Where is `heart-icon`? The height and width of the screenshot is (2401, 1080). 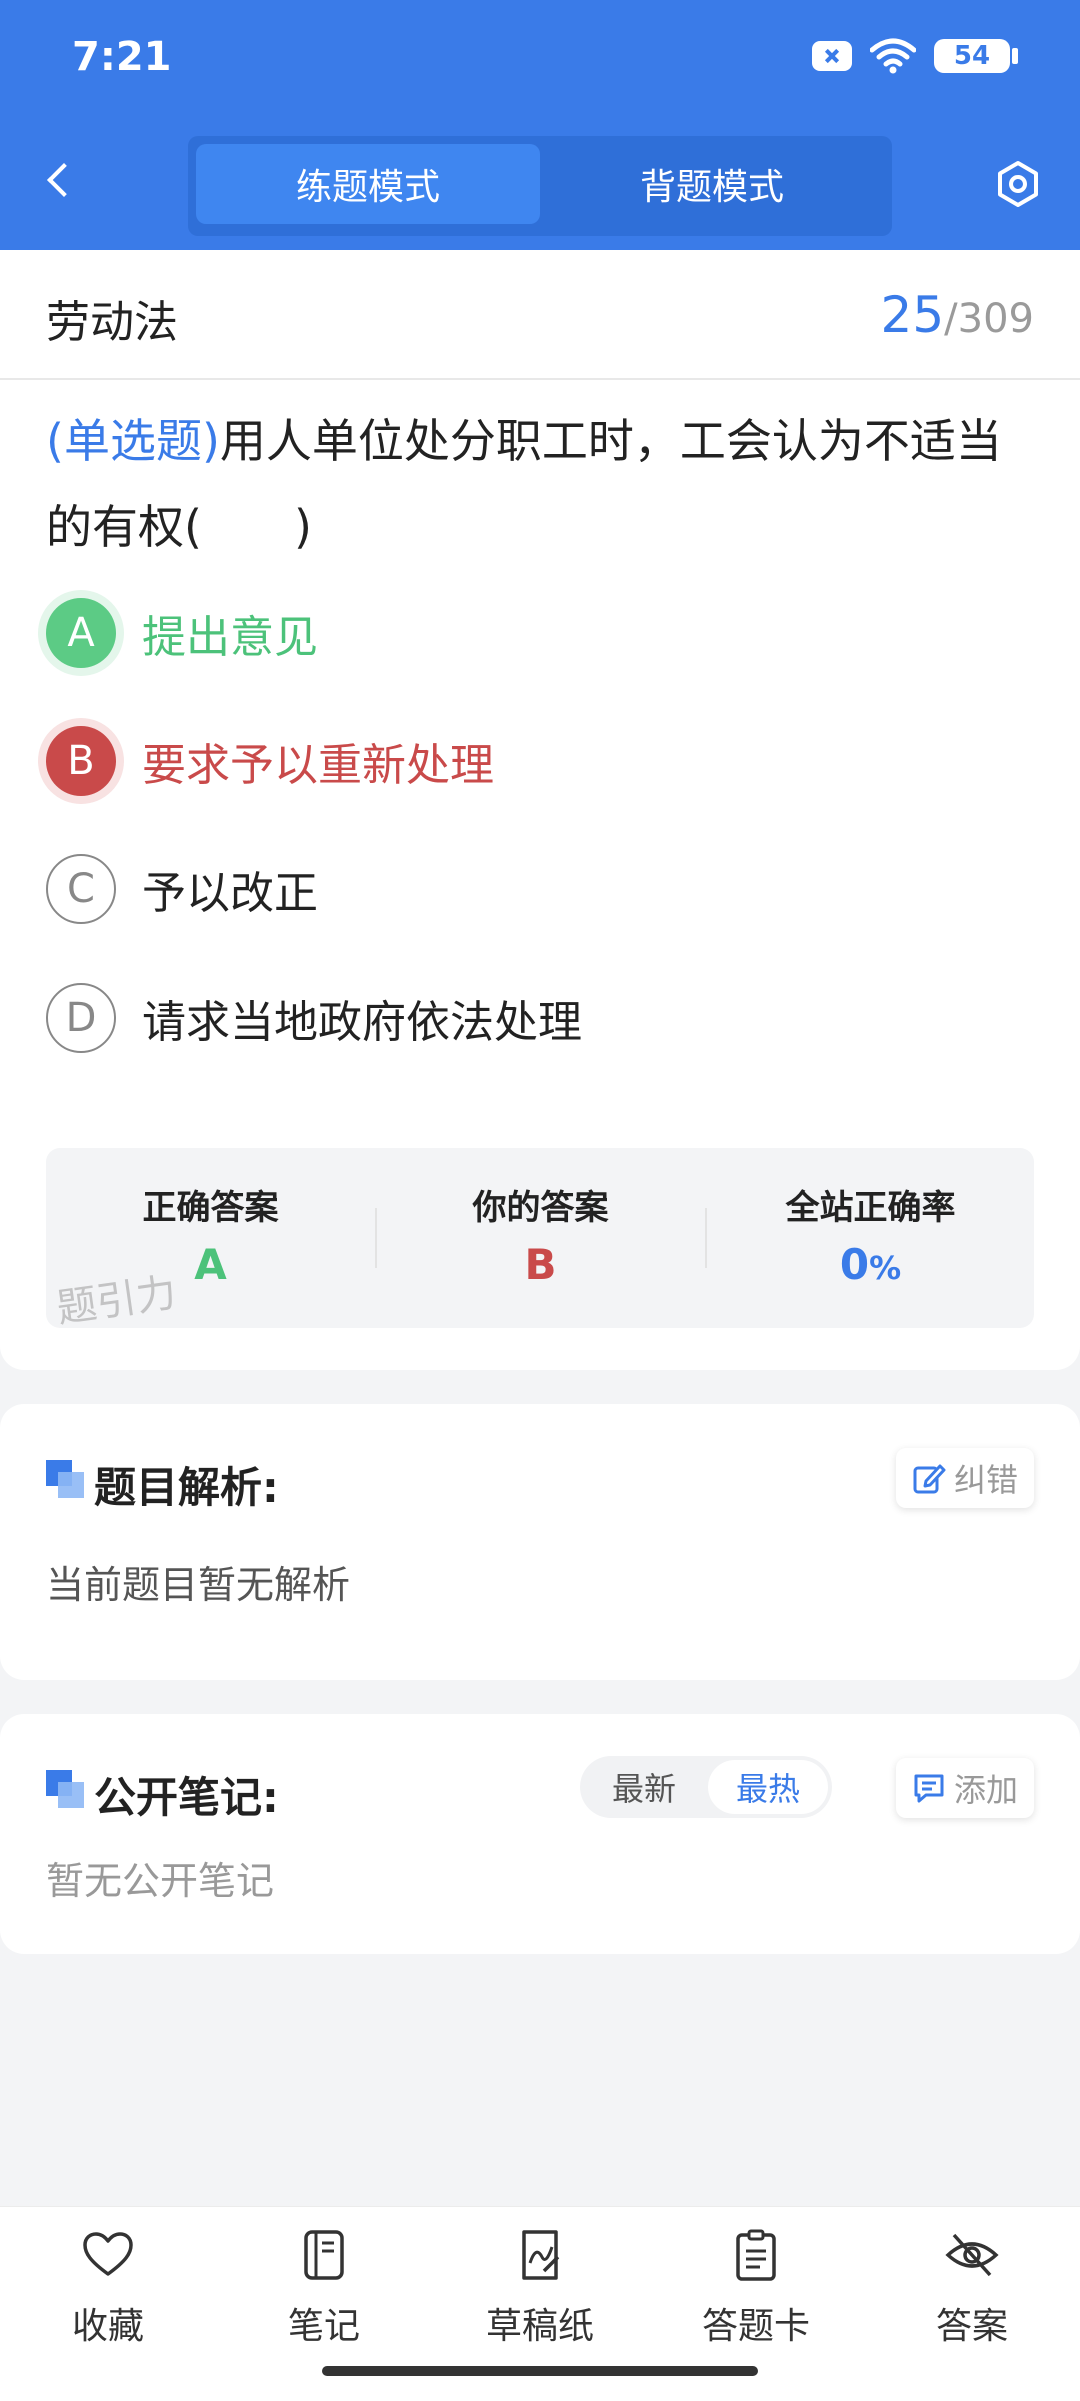 heart-icon is located at coordinates (108, 2254).